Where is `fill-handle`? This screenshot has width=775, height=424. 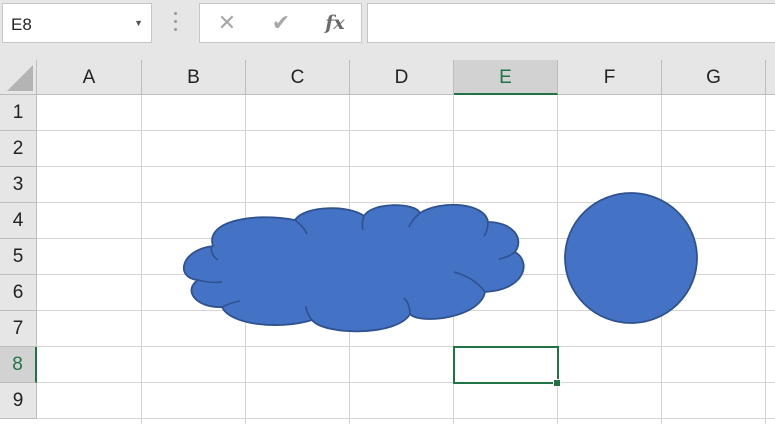
fill-handle is located at coordinates (557, 383).